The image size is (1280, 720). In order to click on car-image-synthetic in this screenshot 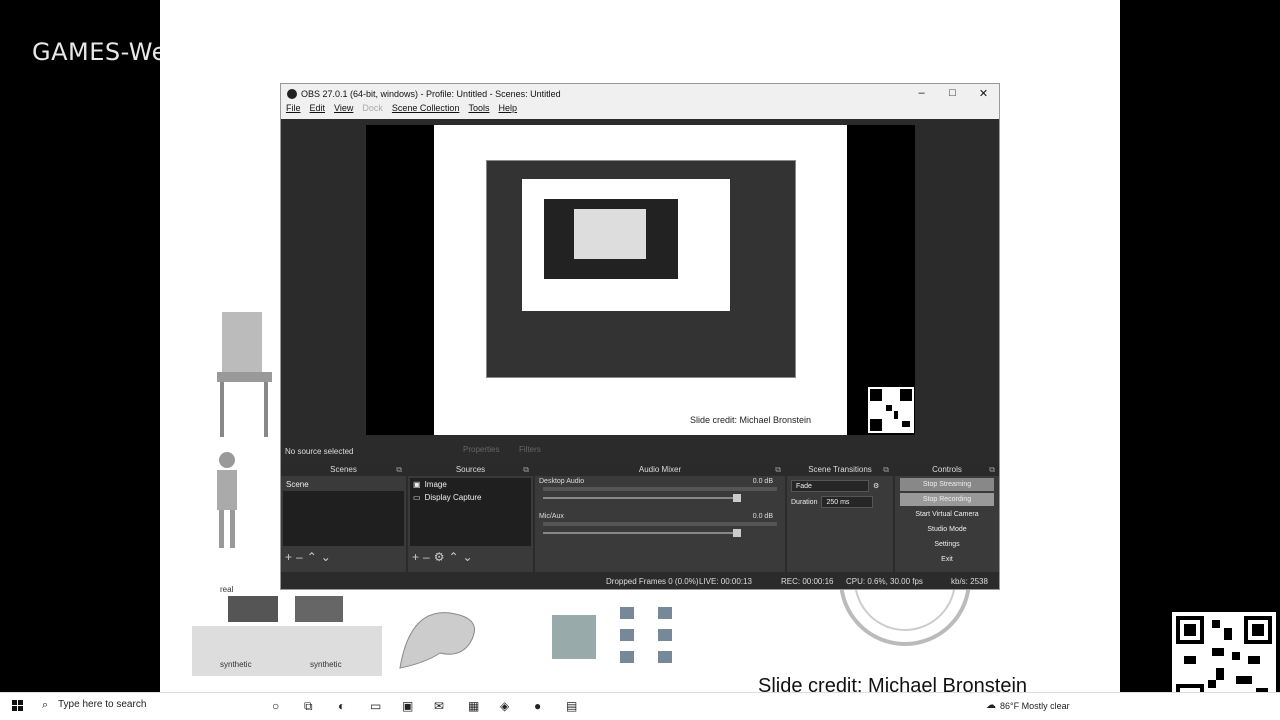, I will do `click(319, 609)`.